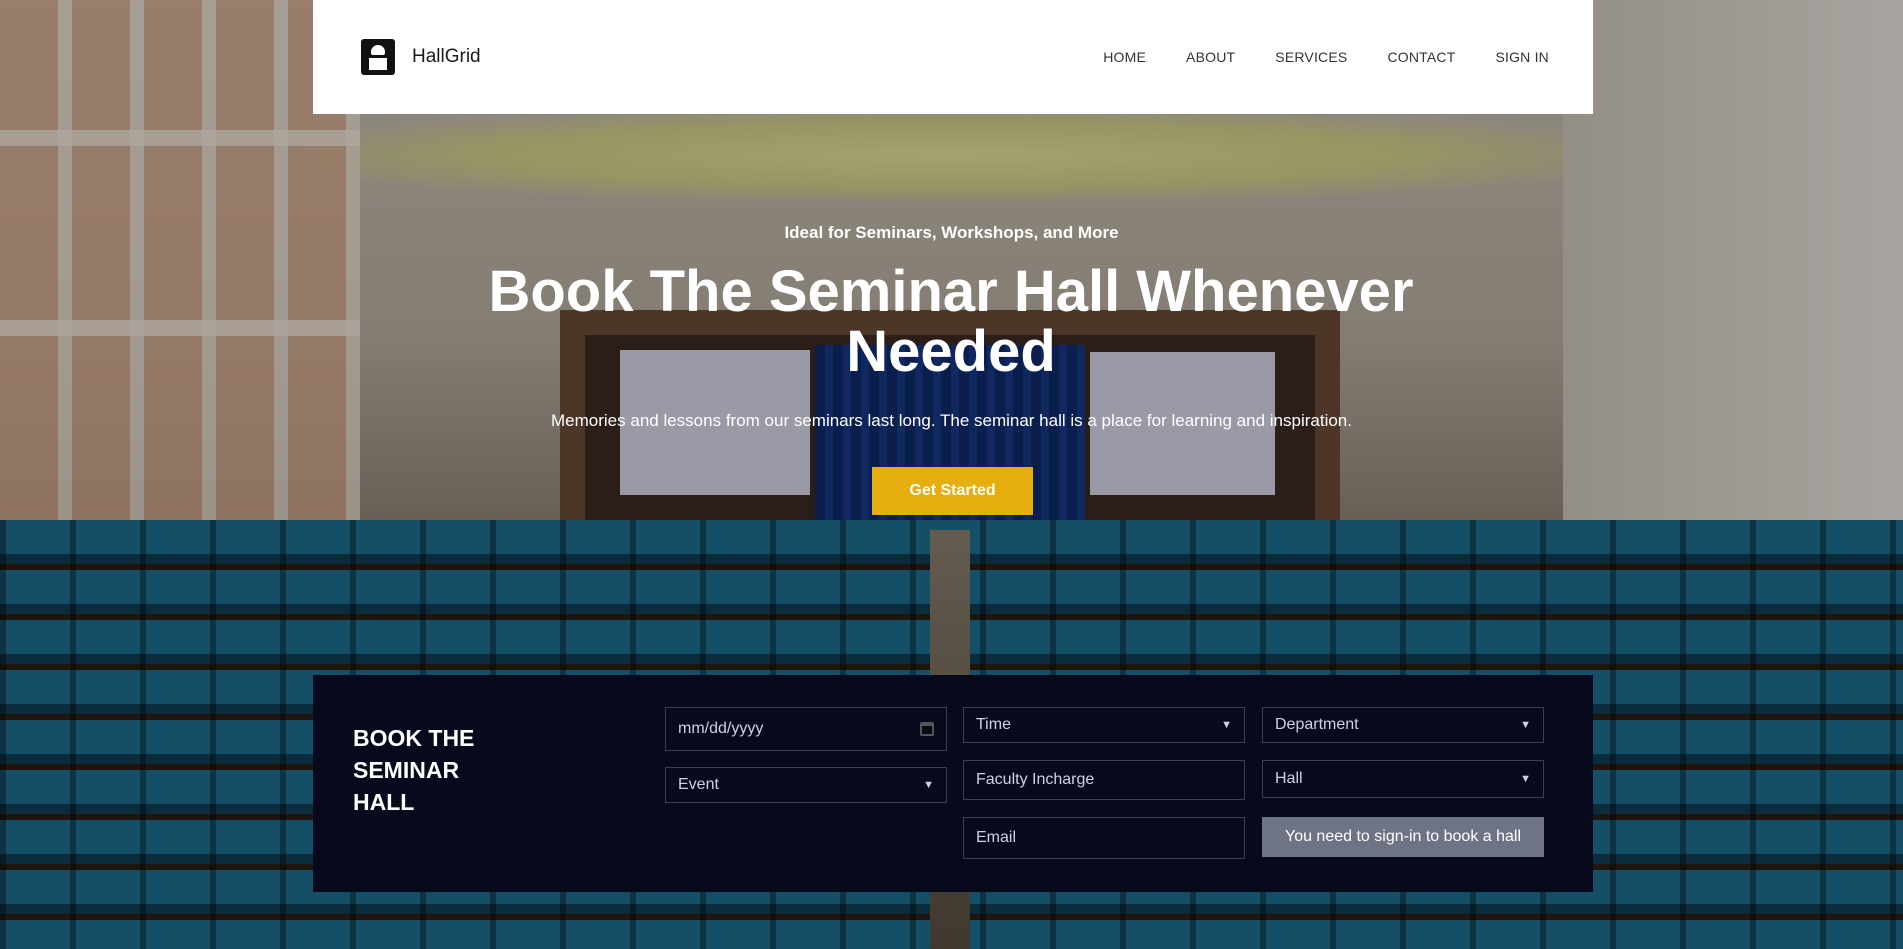 Image resolution: width=1903 pixels, height=949 pixels. I want to click on faculty-incharge-placeholder: Faculty Incharge, so click(1035, 779).